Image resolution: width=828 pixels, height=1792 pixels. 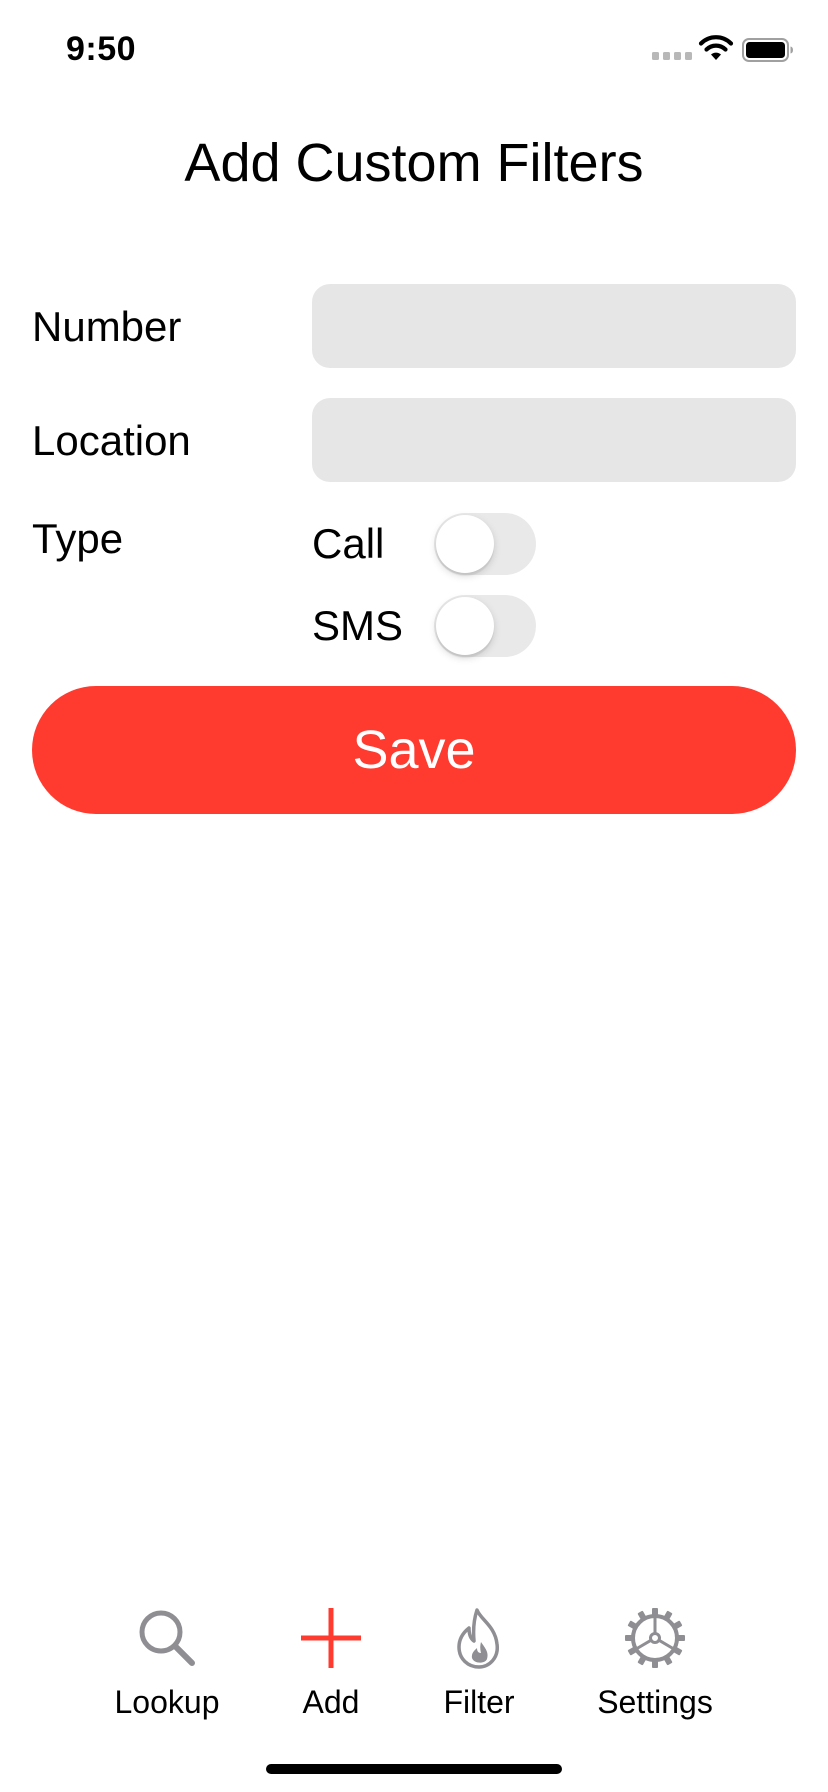 What do you see at coordinates (167, 1638) in the screenshot?
I see `search-icon` at bounding box center [167, 1638].